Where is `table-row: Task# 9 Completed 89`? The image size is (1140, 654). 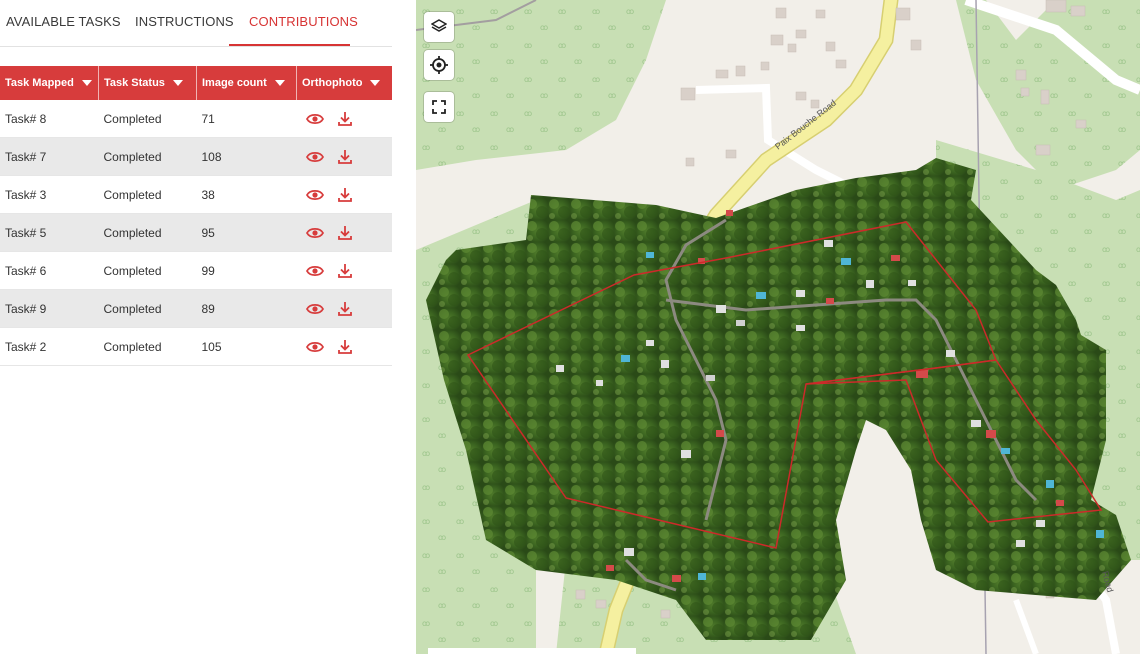 table-row: Task# 9 Completed 89 is located at coordinates (196, 308).